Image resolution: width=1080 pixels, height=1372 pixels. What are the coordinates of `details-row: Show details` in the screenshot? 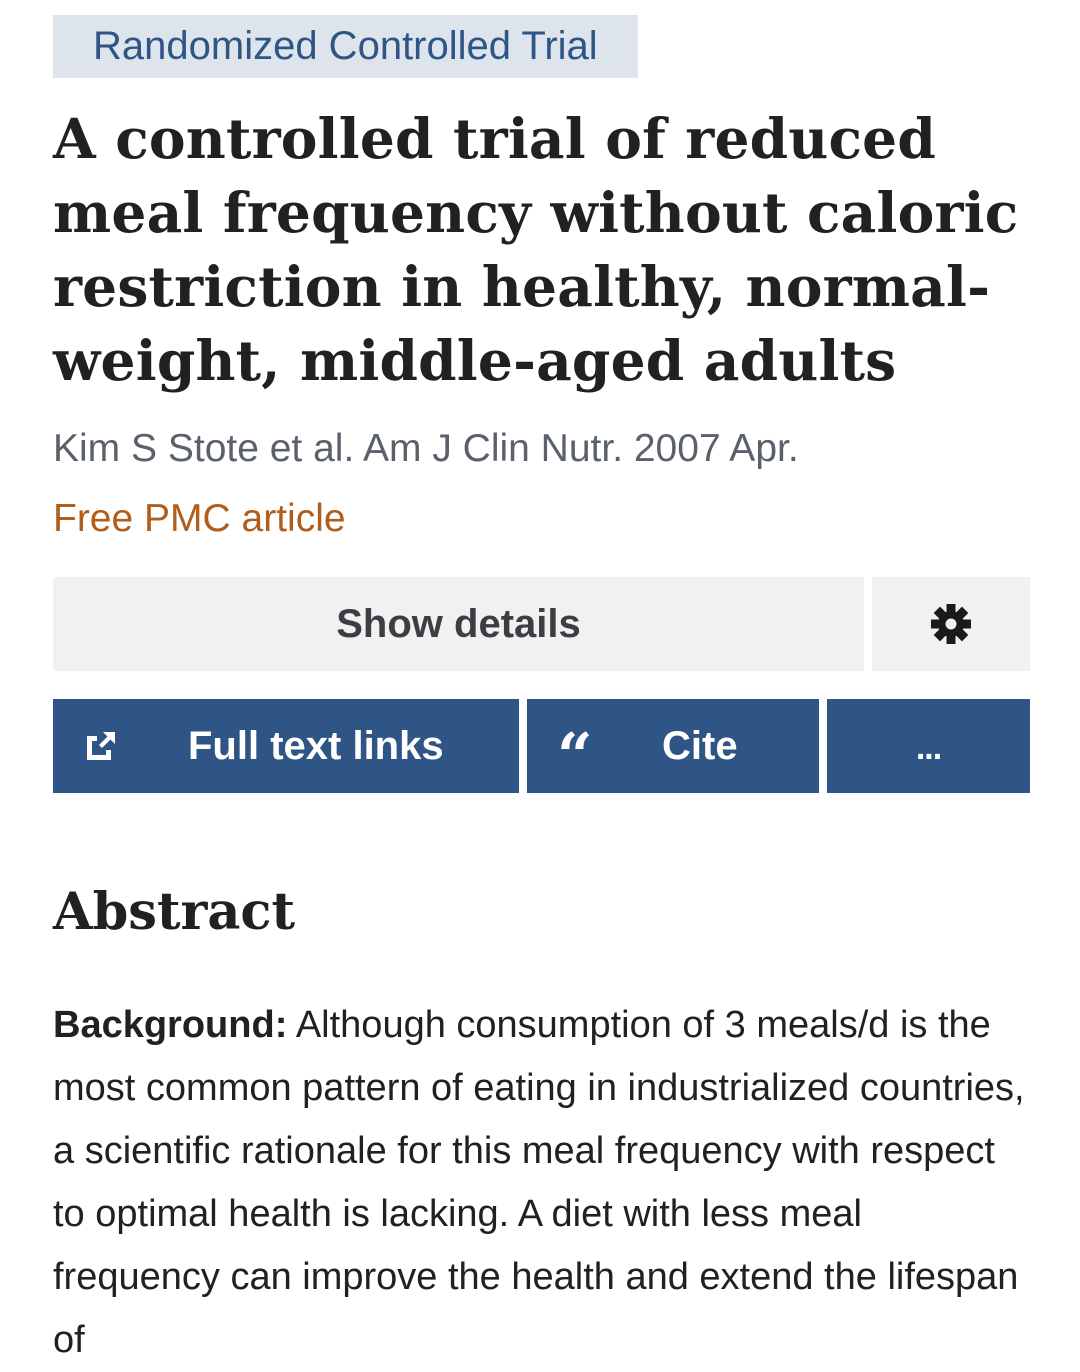 It's located at (541, 624).